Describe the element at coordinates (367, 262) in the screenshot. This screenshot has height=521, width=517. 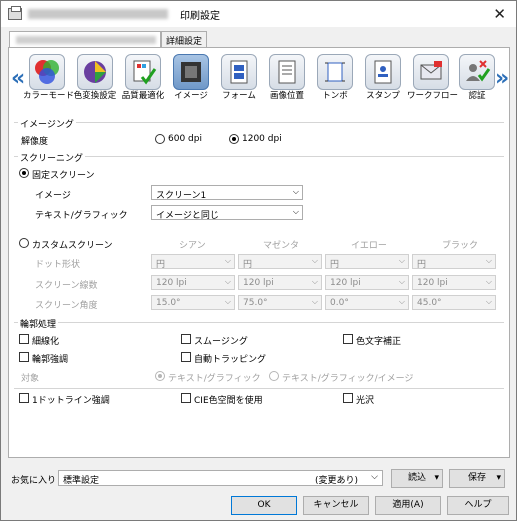
I see `dot-yellow-select: 円 ⌵` at that location.